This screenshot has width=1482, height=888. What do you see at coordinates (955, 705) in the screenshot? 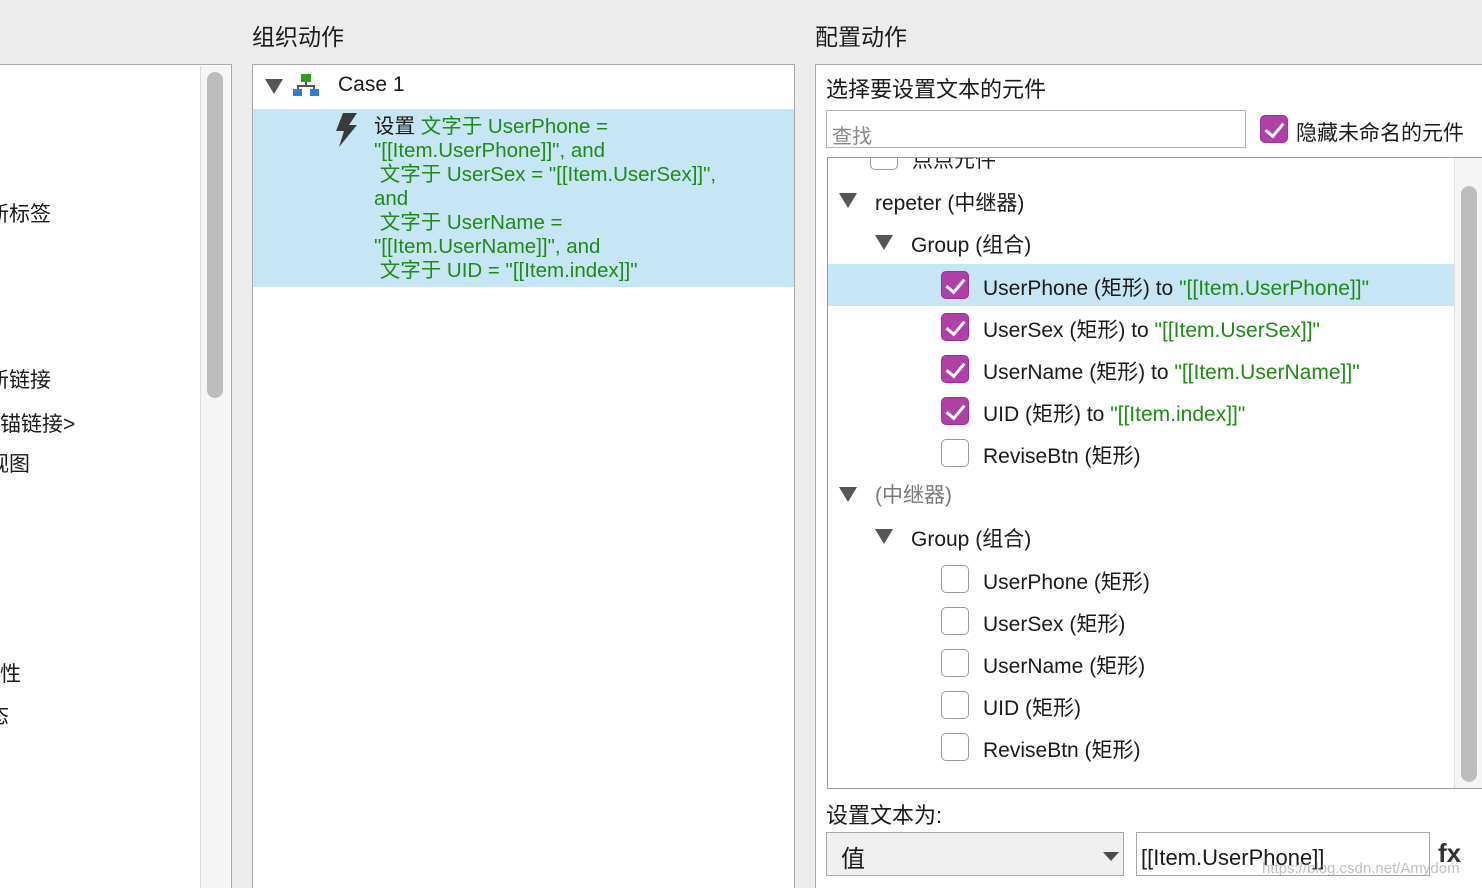
I see `r2-uid-checkbox` at bounding box center [955, 705].